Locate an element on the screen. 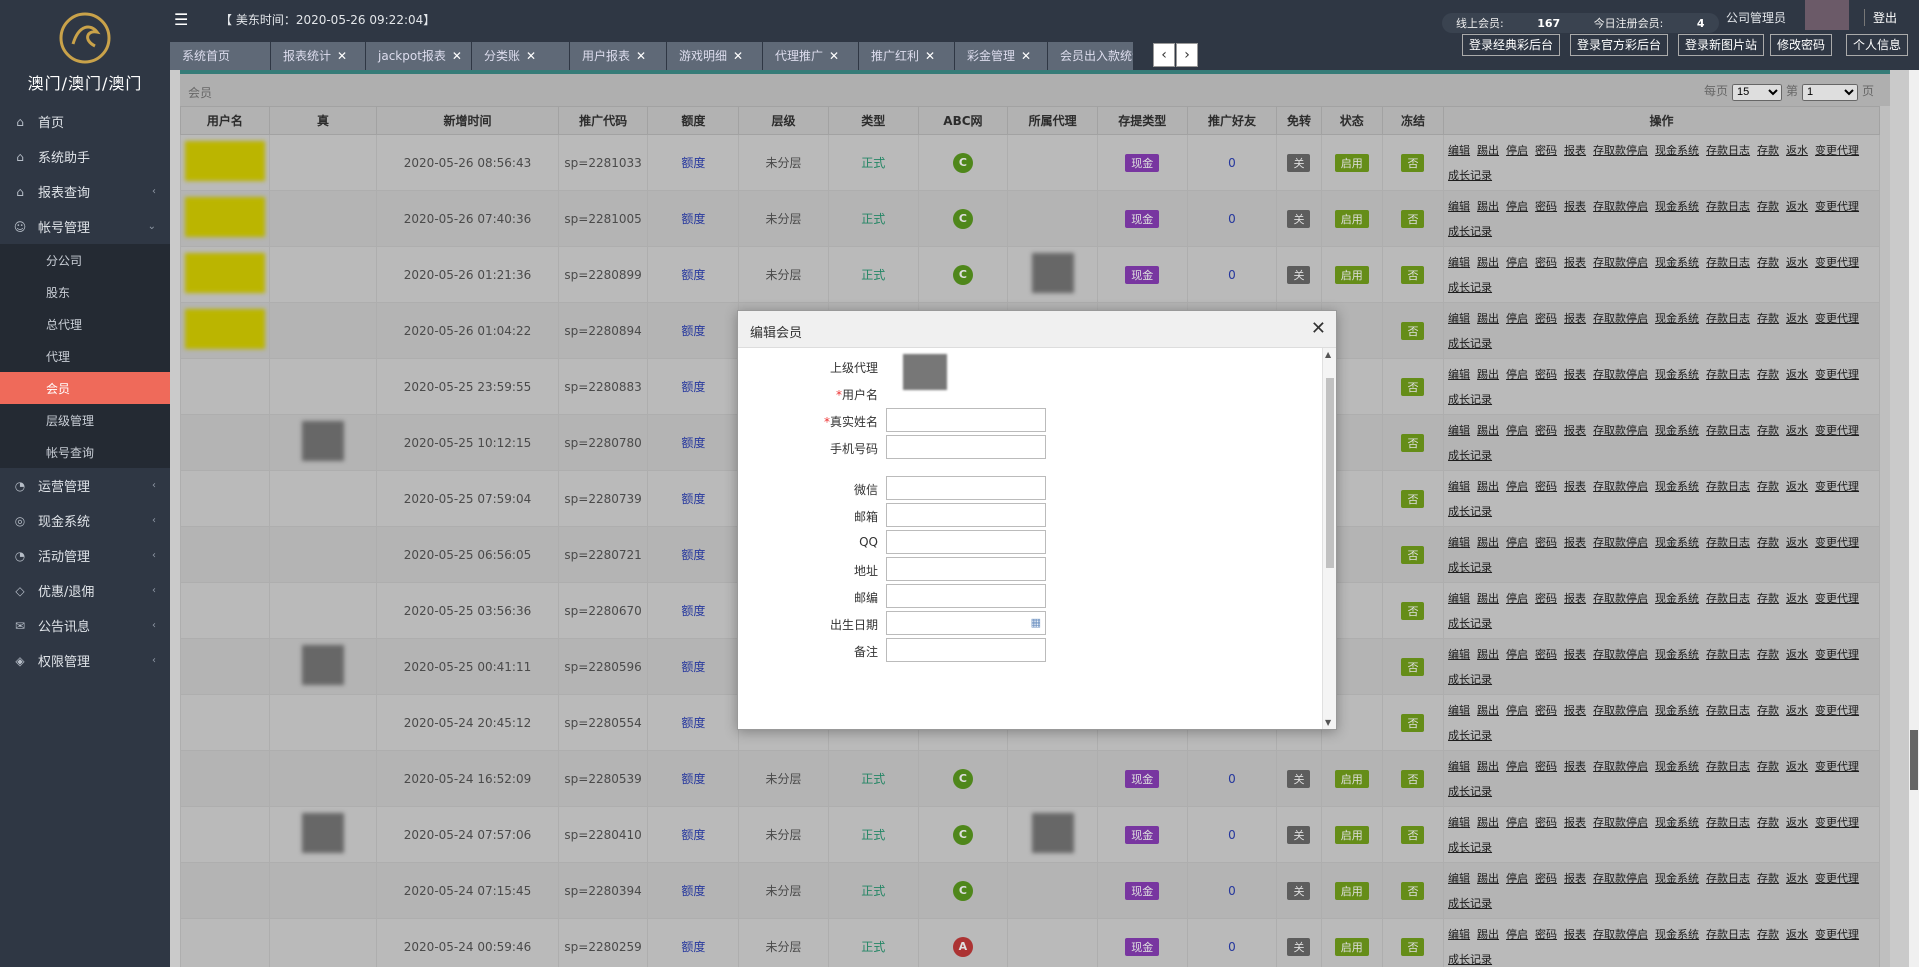 The image size is (1919, 967). dialog-scrollbar: ▲ ▼ is located at coordinates (1329, 538).